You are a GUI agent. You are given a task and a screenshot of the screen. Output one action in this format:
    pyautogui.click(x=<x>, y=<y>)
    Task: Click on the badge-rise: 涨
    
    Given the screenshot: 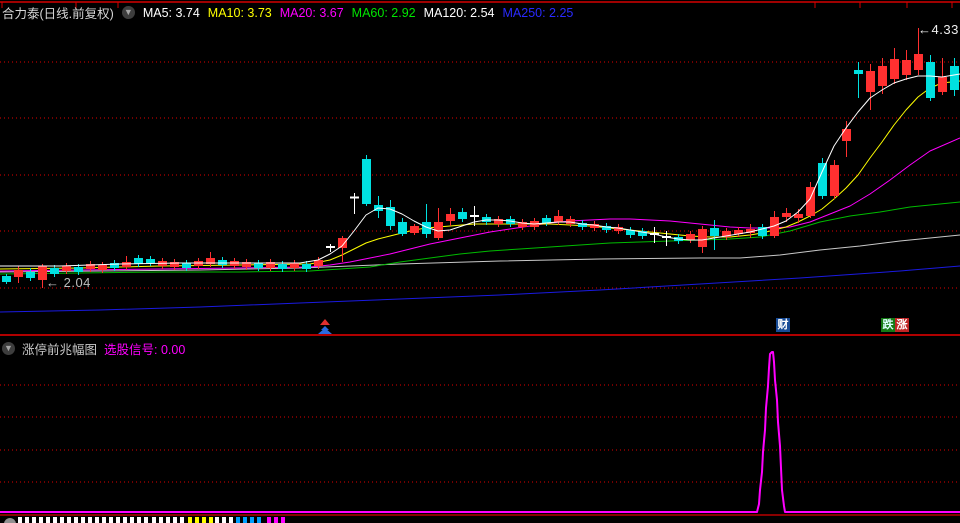 What is the action you would take?
    pyautogui.click(x=902, y=325)
    